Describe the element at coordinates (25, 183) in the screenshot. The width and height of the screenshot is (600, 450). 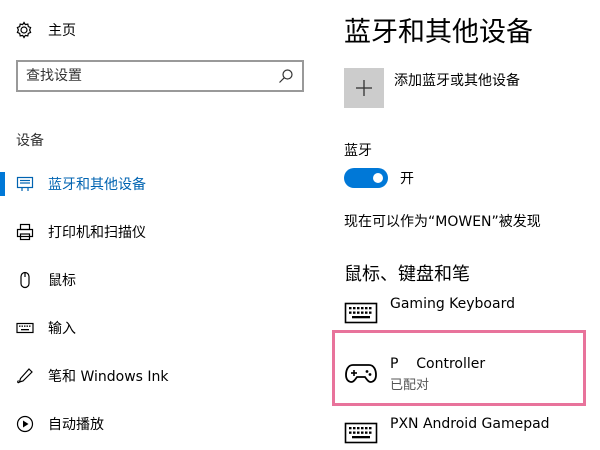
I see `bluetooth-devices-icon` at that location.